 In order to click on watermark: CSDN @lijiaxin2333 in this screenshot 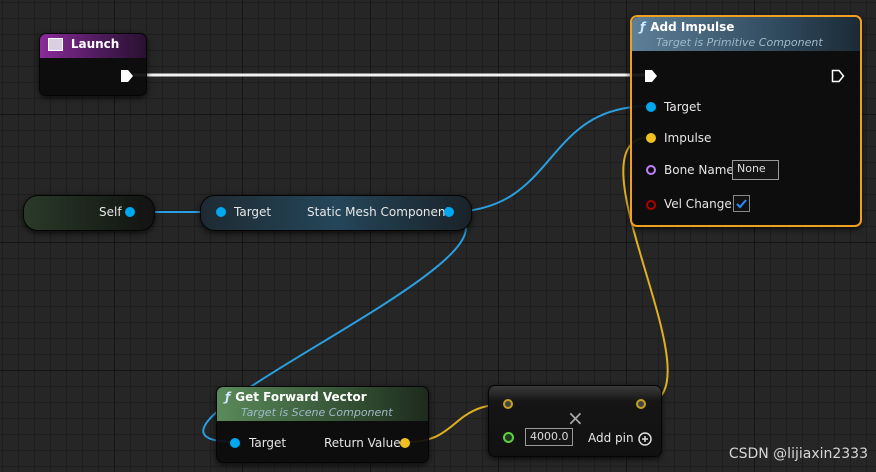, I will do `click(798, 454)`.